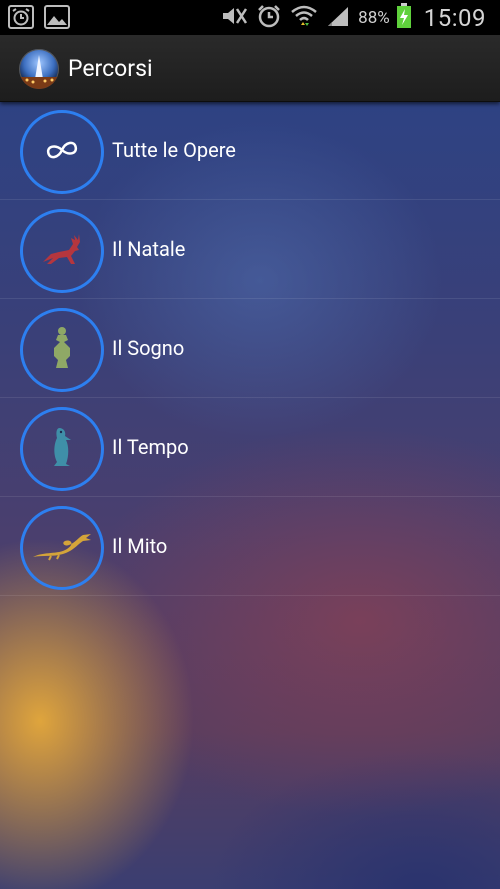 Image resolution: width=500 pixels, height=889 pixels. I want to click on list-item-label: Il Natale, so click(149, 249).